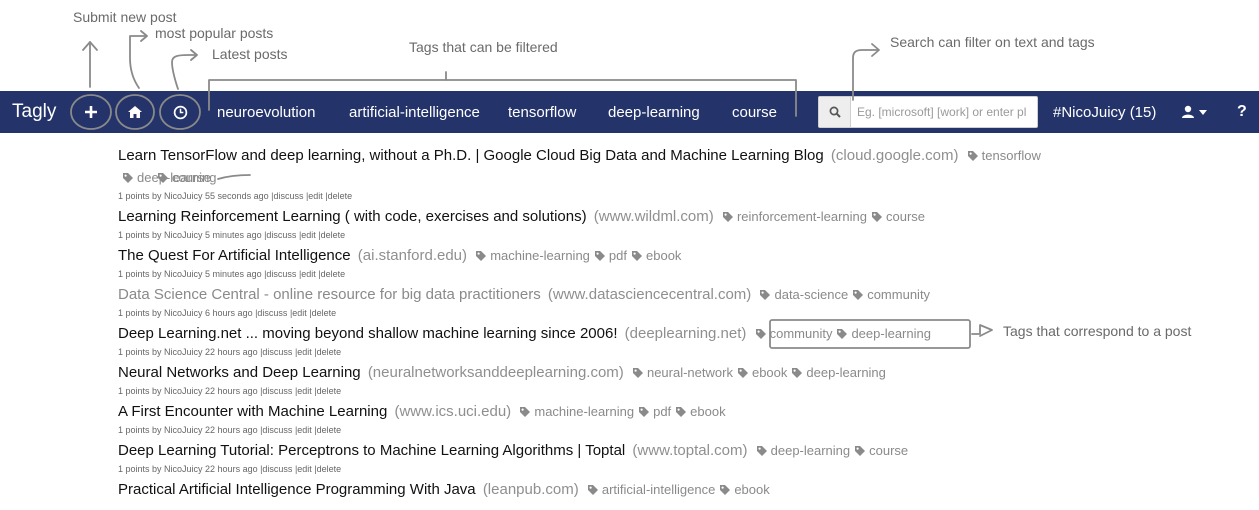  What do you see at coordinates (180, 112) in the screenshot?
I see `clock-icon` at bounding box center [180, 112].